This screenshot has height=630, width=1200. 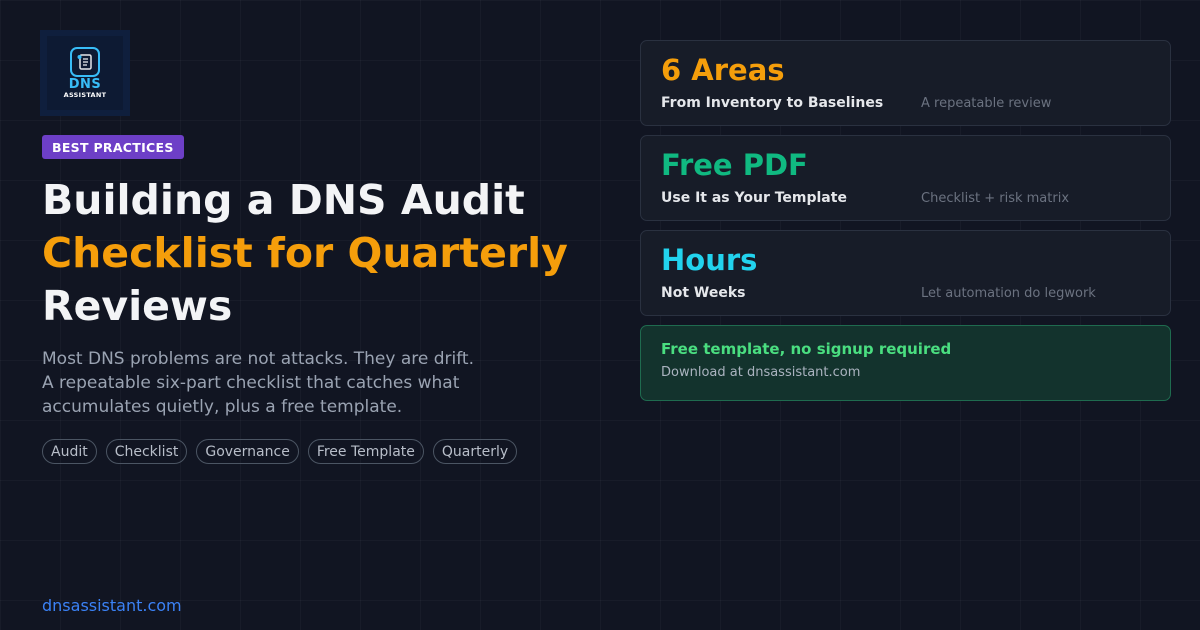 I want to click on title-line-3: Reviews, so click(x=137, y=306).